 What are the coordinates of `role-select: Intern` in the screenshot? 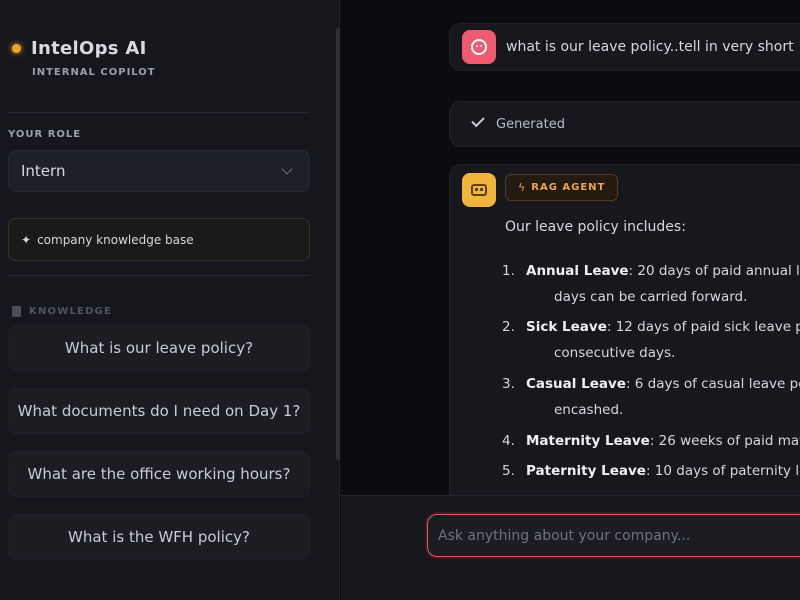 It's located at (159, 171).